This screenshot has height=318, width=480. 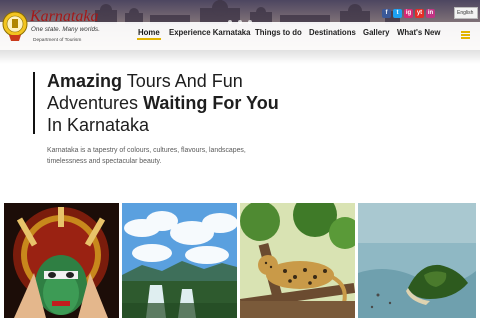 I want to click on brand-name: Karnataka, so click(x=64, y=17).